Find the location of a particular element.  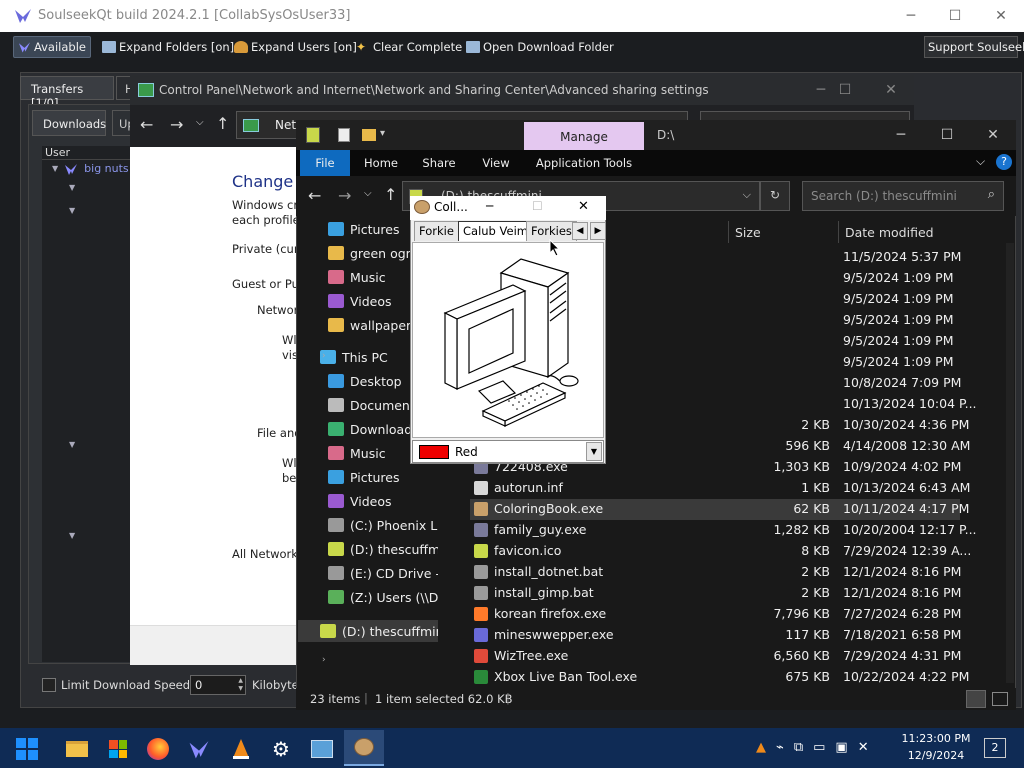

new-folder-icon is located at coordinates (369, 135).